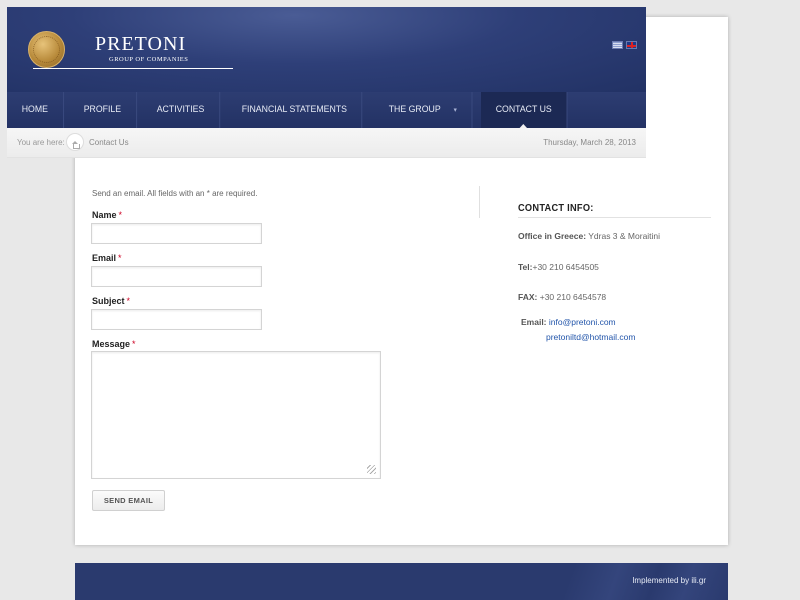 This screenshot has width=800, height=600. I want to click on subject-label: Subject *, so click(111, 301).